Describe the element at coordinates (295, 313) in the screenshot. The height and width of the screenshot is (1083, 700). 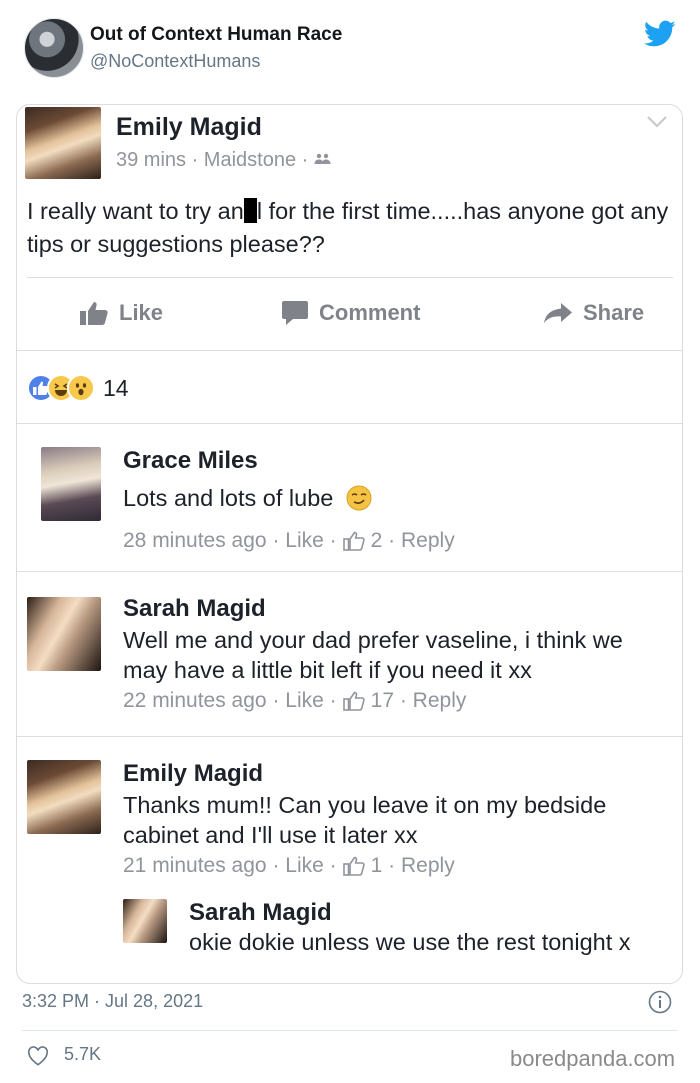
I see `comment-icon` at that location.